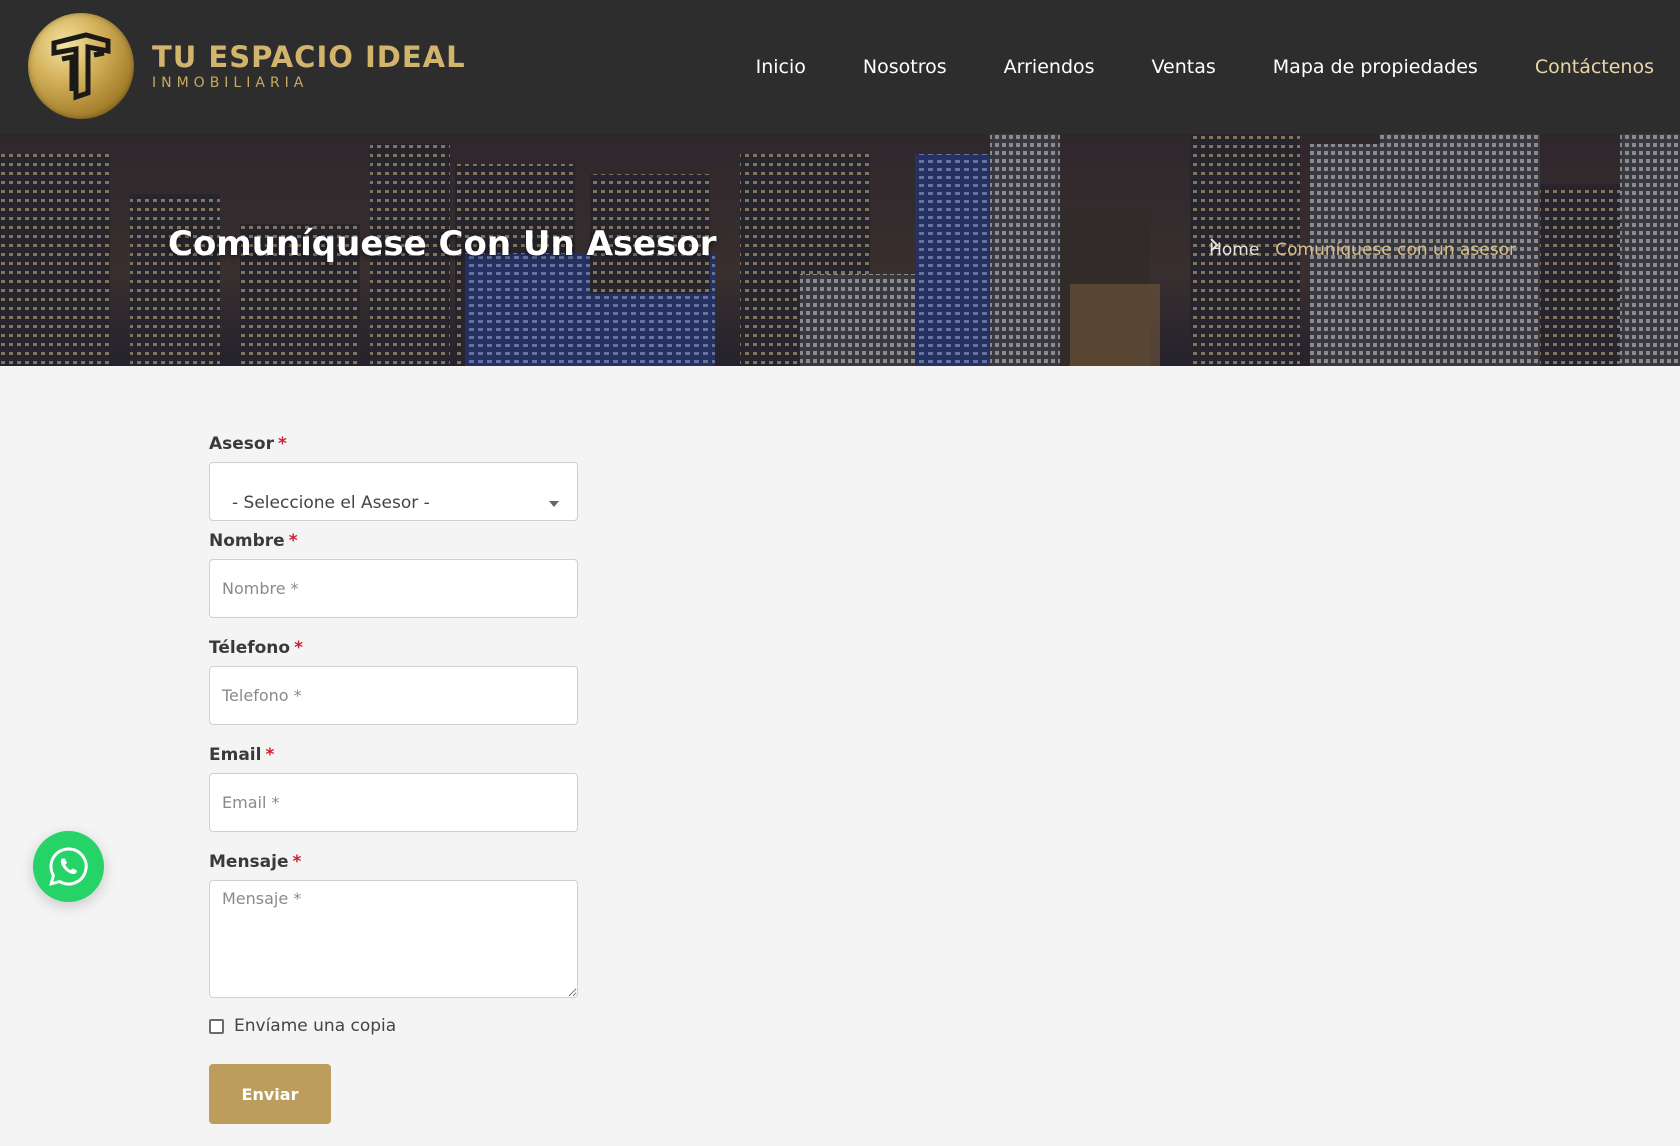 The image size is (1680, 1146). Describe the element at coordinates (230, 83) in the screenshot. I see `brand-tagline: INMOBILIARIA` at that location.